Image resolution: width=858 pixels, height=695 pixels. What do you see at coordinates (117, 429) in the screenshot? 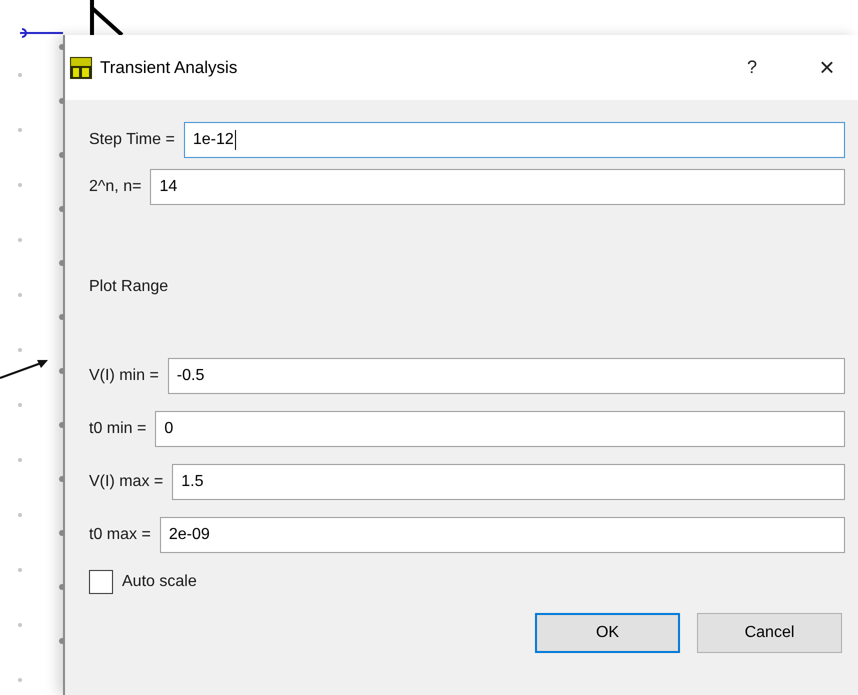
I see `field-label: t0 min =` at bounding box center [117, 429].